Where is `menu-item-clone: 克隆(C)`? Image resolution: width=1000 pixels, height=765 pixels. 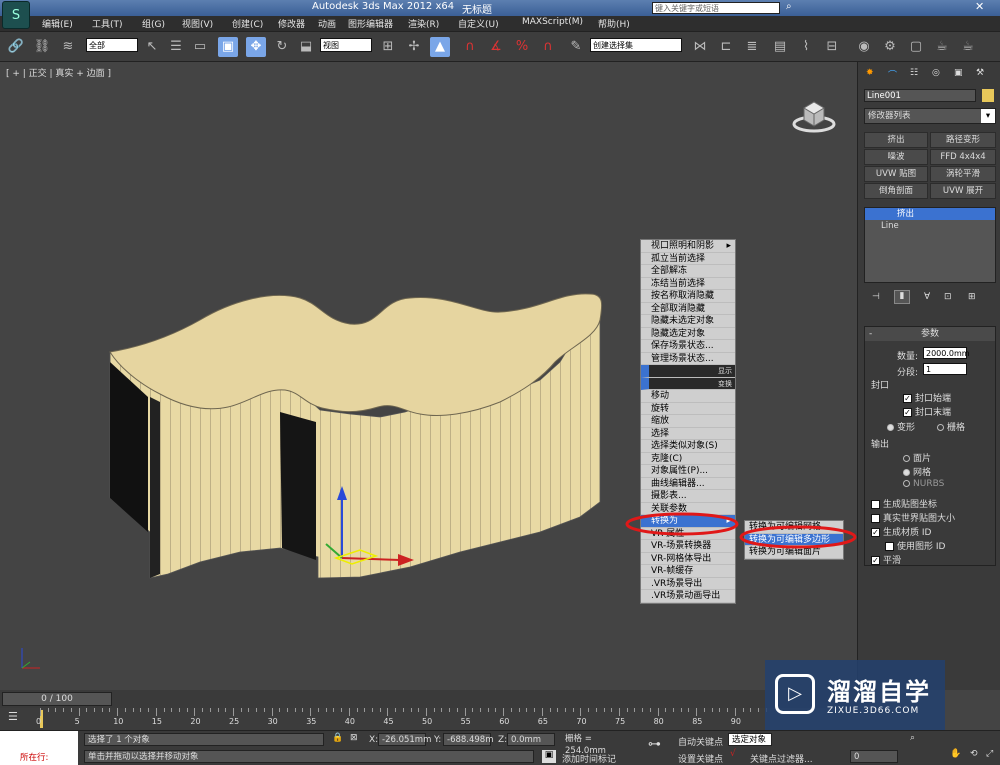
menu-item-clone: 克隆(C) is located at coordinates (688, 458).